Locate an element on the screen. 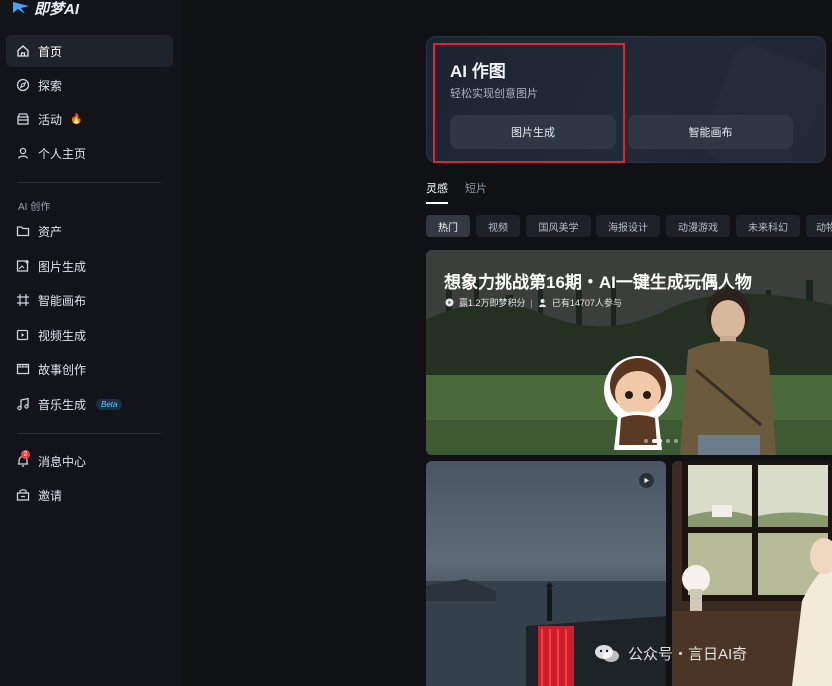 The image size is (832, 686). sidebar-item-story: 故事创作 is located at coordinates (89, 369).